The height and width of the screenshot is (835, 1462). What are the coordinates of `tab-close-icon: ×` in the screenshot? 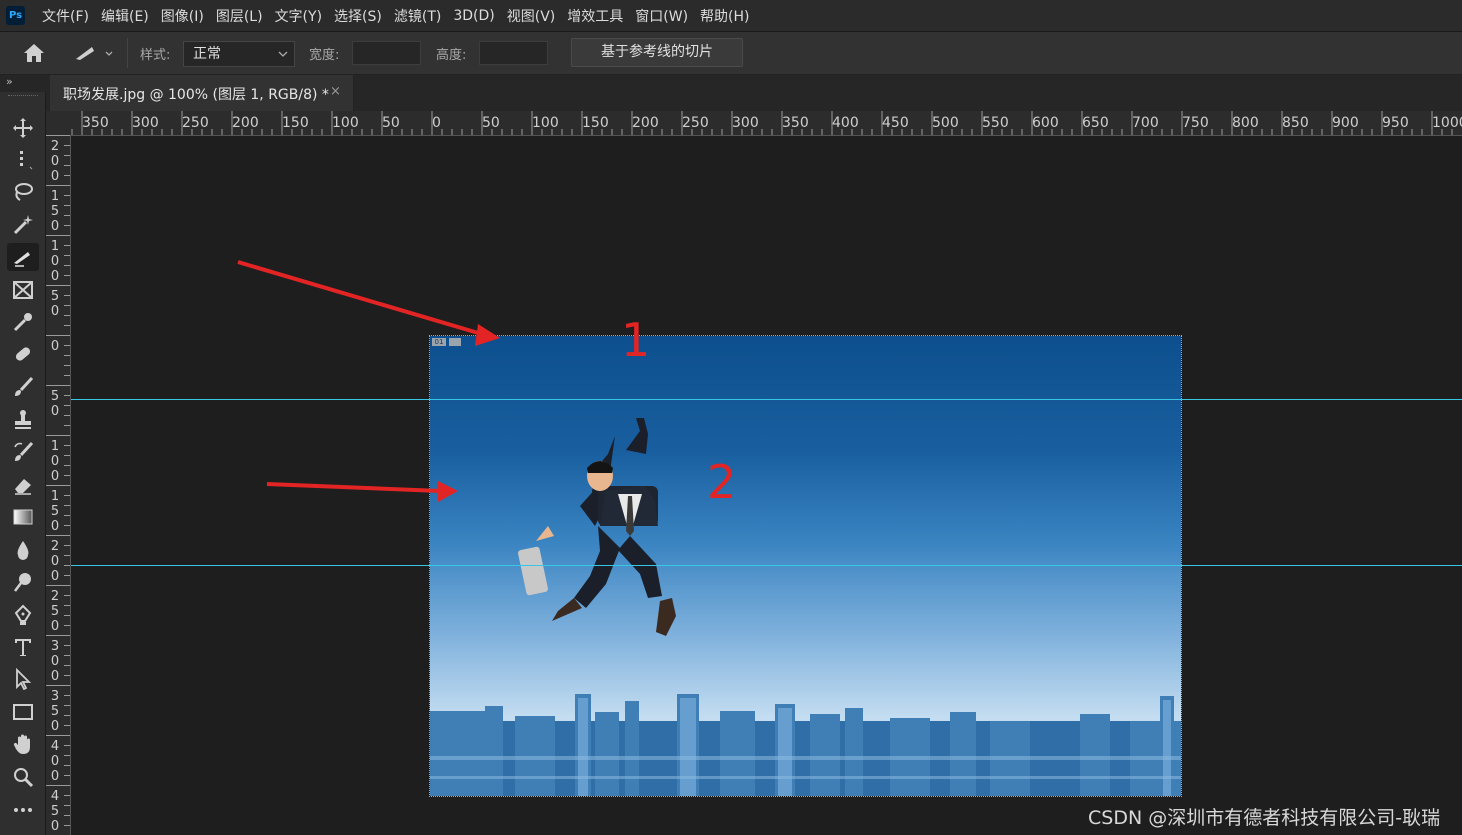 It's located at (335, 91).